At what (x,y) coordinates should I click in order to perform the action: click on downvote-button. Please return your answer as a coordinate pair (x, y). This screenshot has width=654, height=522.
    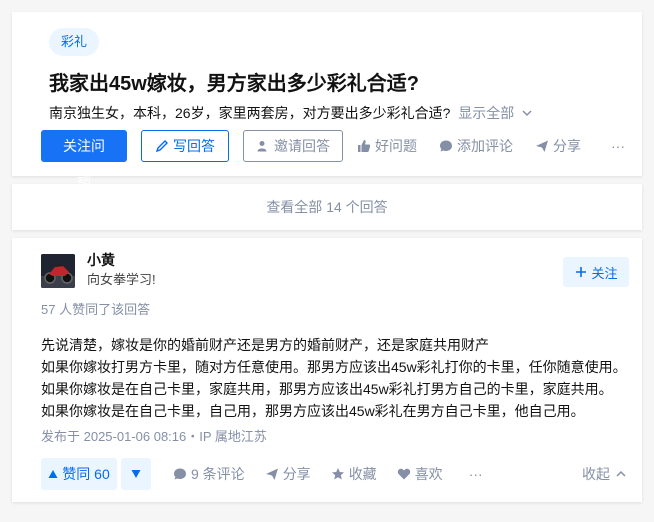
    Looking at the image, I should click on (136, 474).